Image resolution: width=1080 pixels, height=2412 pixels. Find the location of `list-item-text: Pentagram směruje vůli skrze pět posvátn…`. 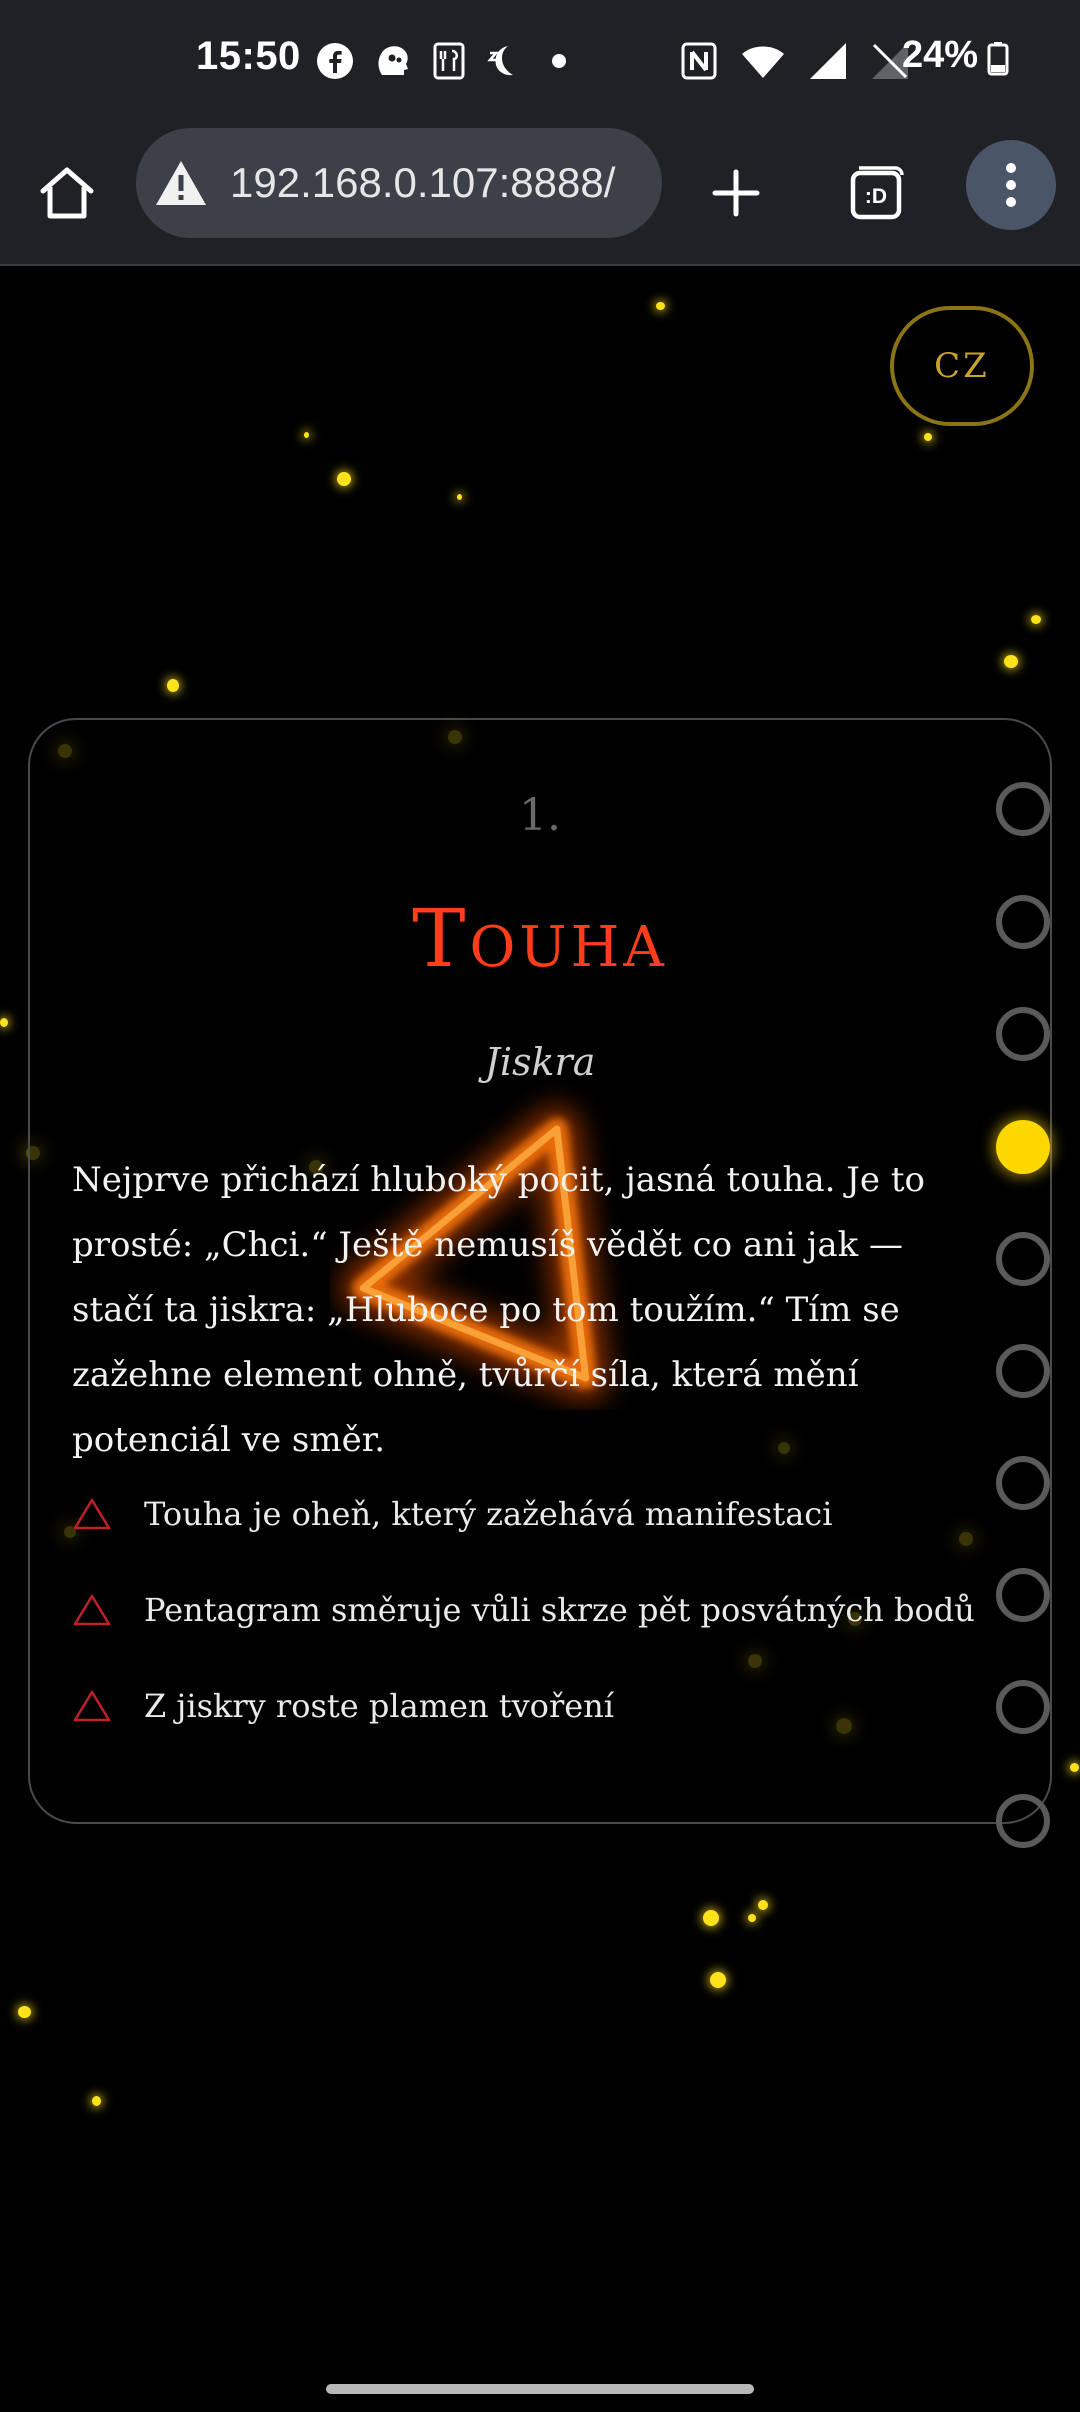

list-item-text: Pentagram směruje vůli skrze pět posvátn… is located at coordinates (559, 1610).